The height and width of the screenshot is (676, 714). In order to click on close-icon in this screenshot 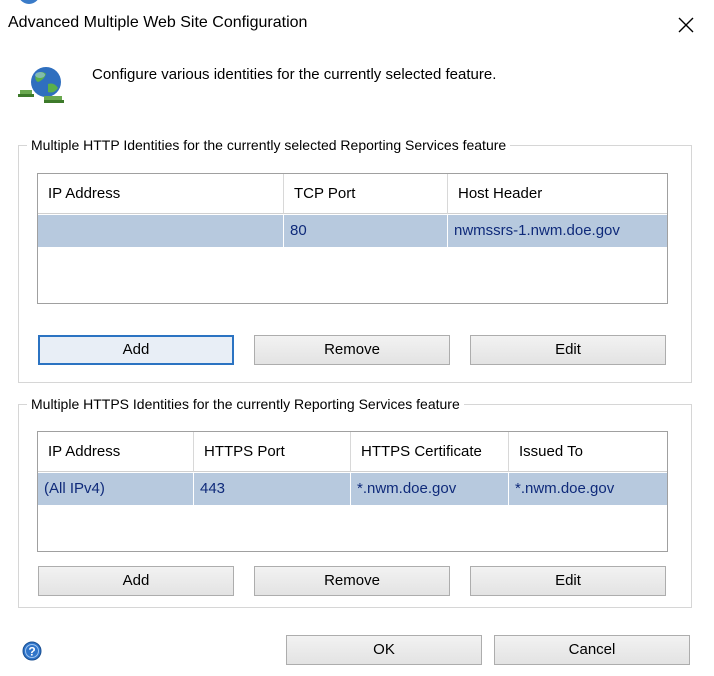, I will do `click(686, 25)`.